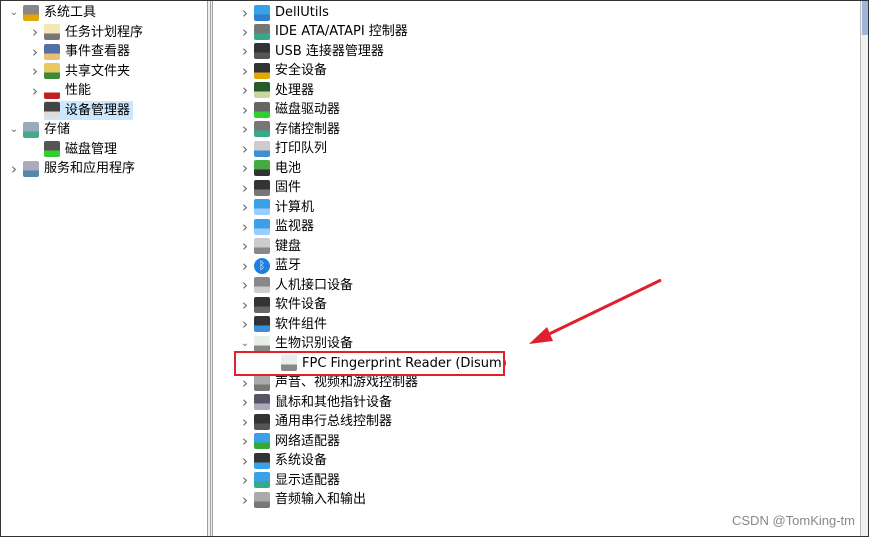 This screenshot has width=869, height=537. I want to click on arrow-head, so click(541, 335).